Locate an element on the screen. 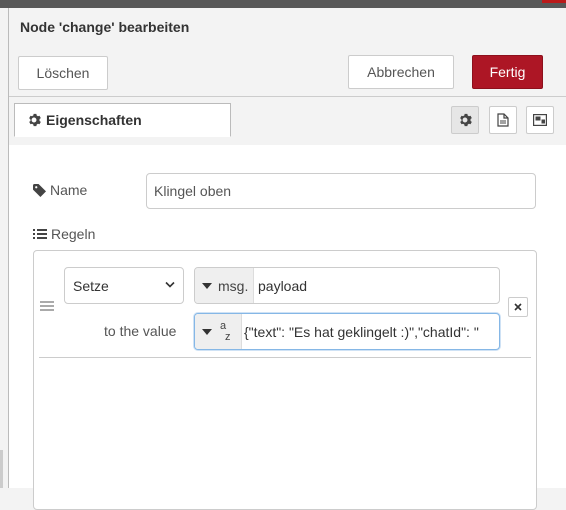  tab-settings is located at coordinates (465, 120).